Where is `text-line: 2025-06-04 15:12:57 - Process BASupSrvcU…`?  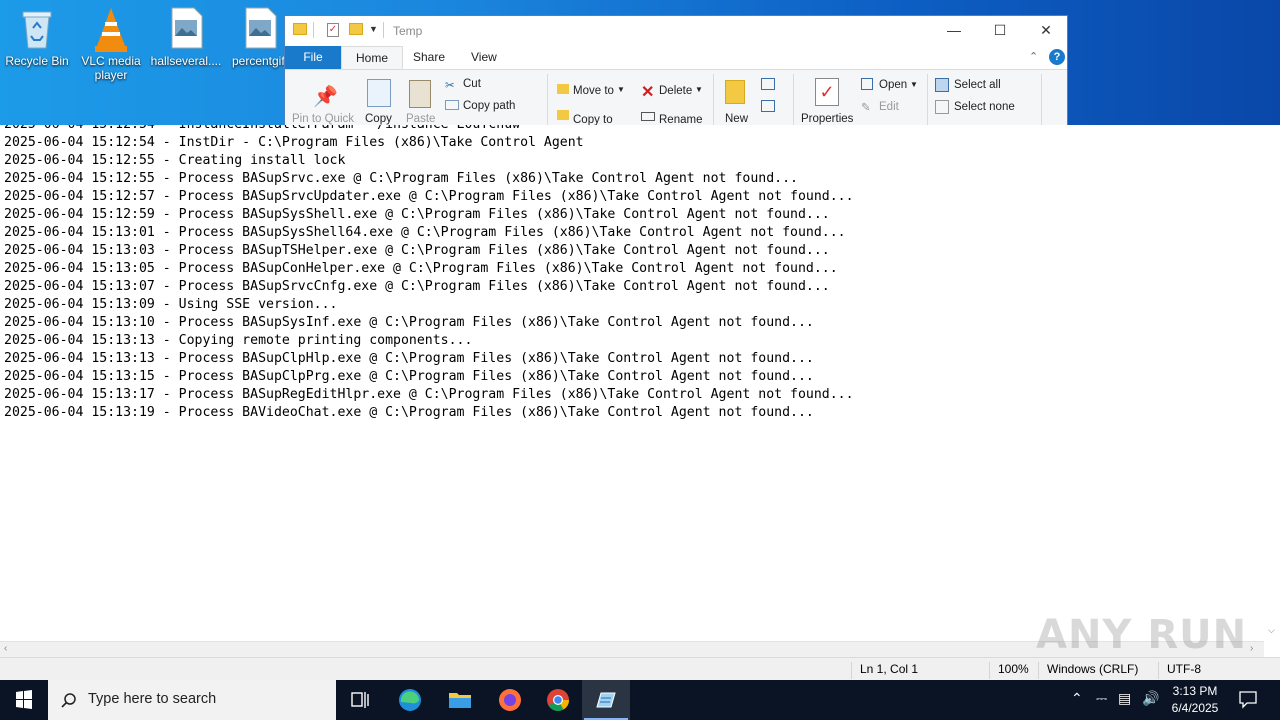
text-line: 2025-06-04 15:12:57 - Process BASupSrvcU… is located at coordinates (429, 196).